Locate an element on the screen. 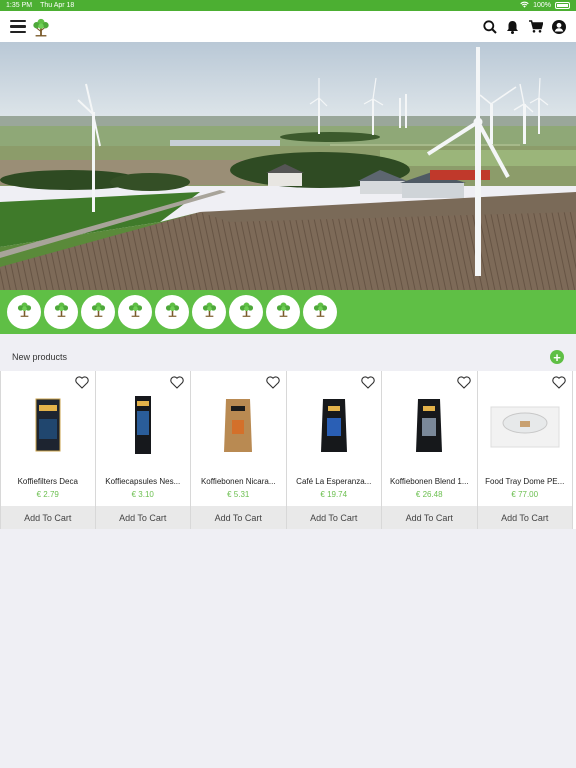 This screenshot has height=768, width=576. category-bar is located at coordinates (288, 312).